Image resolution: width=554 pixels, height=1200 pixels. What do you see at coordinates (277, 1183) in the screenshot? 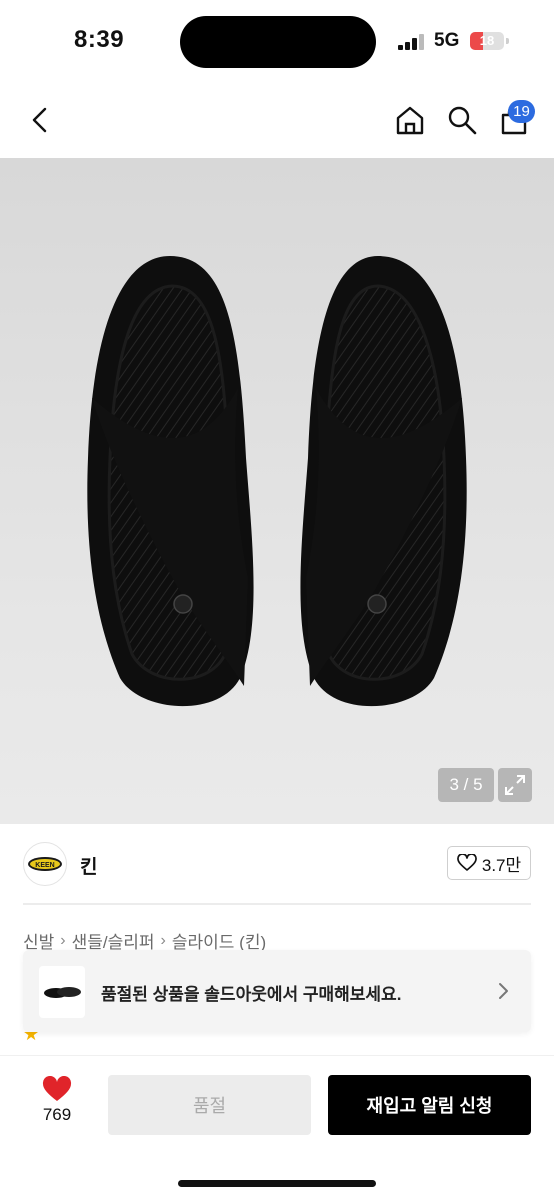
I see `home-indicator` at bounding box center [277, 1183].